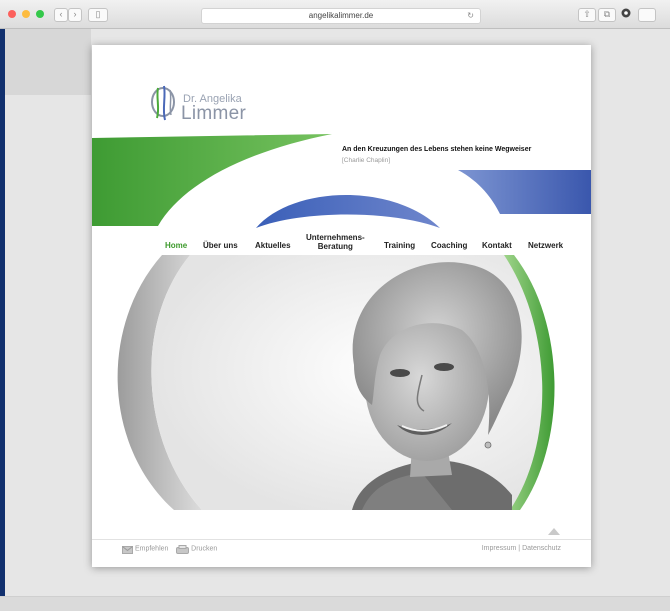  I want to click on nav-item-kontakt: Kontakt, so click(497, 245).